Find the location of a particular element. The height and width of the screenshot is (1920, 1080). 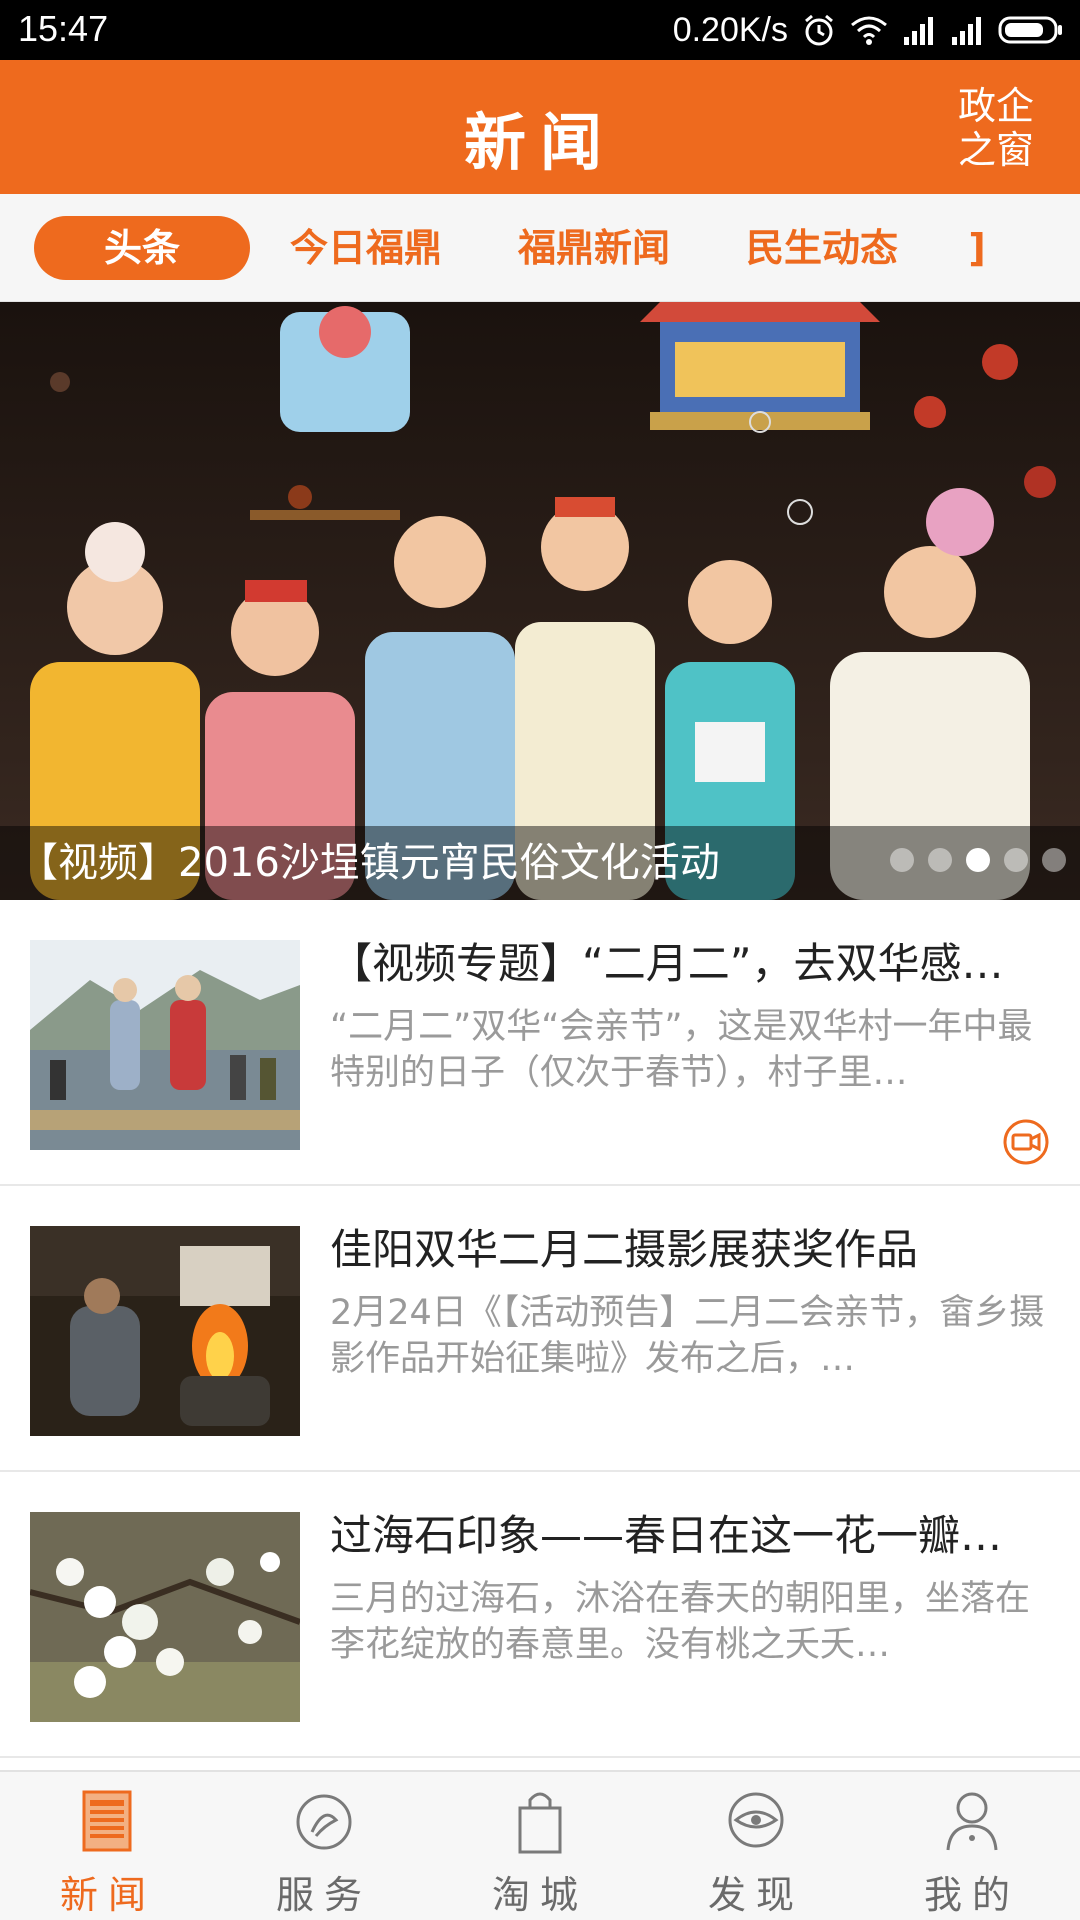

nav-label: 我的 is located at coordinates (971, 1895).